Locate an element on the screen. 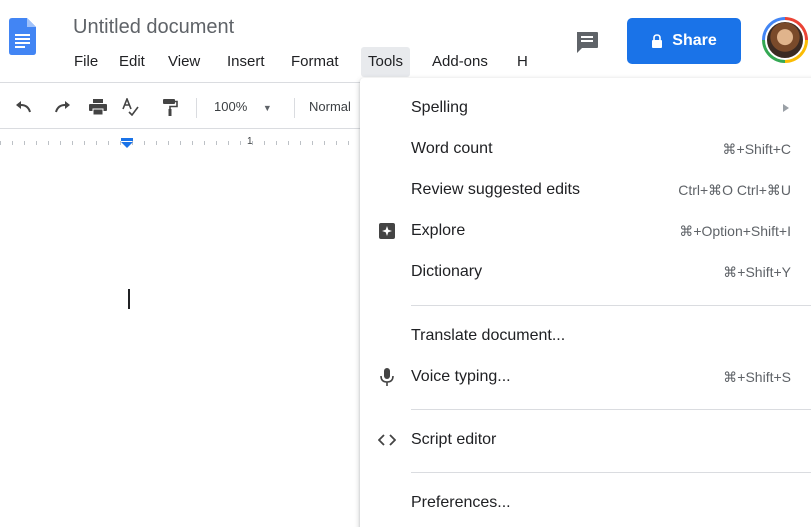 Image resolution: width=811 pixels, height=527 pixels. menu-item-explore: Explore ⌘+Option+Shift+I is located at coordinates (585, 231).